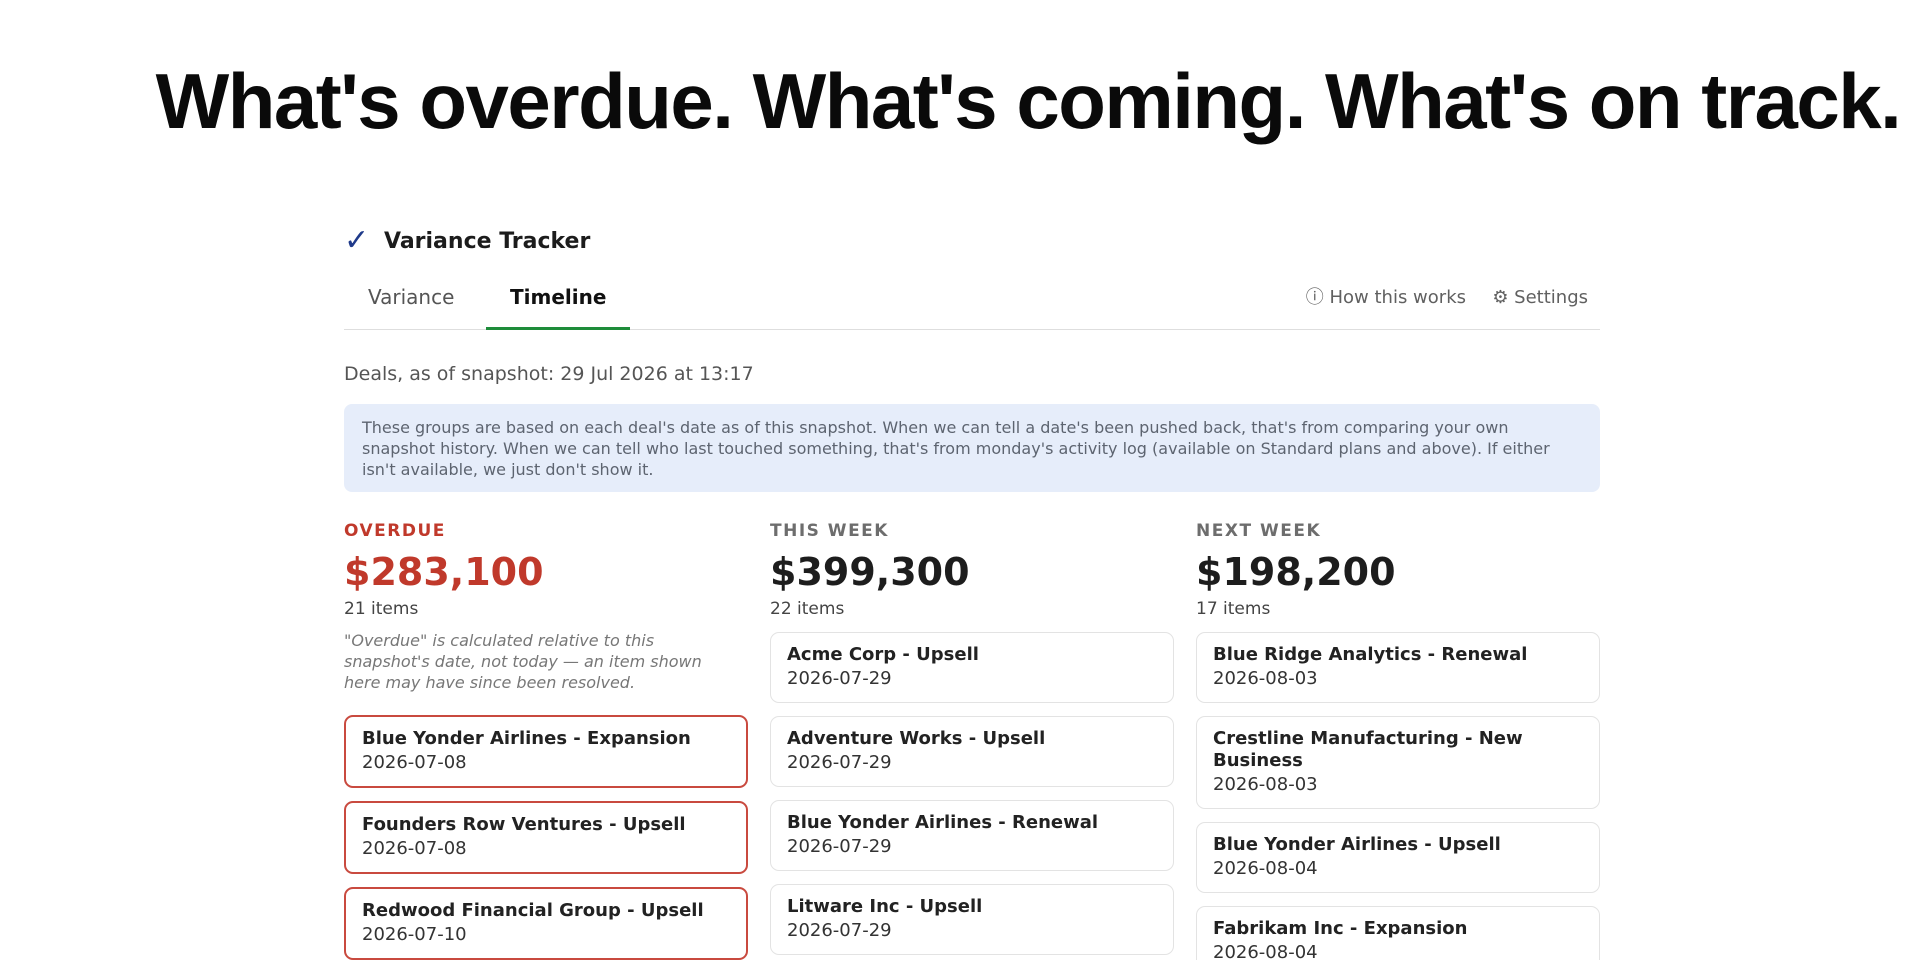 The image size is (1920, 960). I want to click on how-this-works-link: ⓘ How this works, so click(1386, 298).